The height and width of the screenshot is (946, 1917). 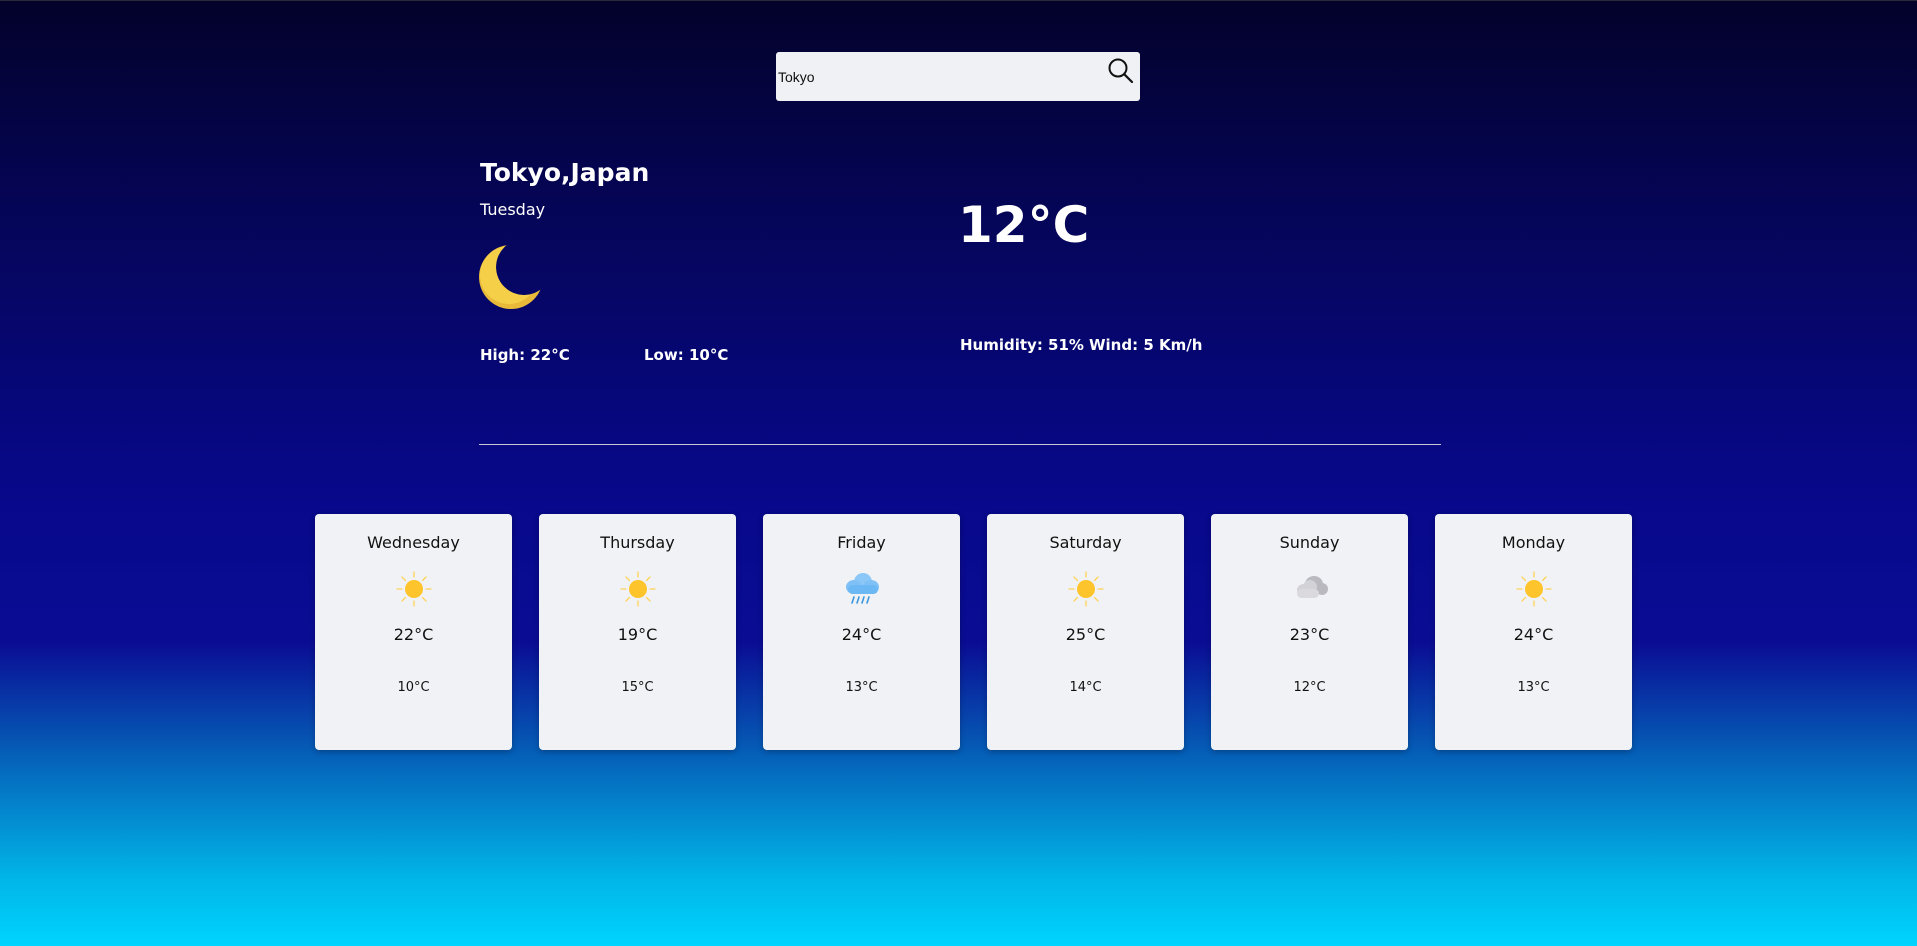 I want to click on divider, so click(x=960, y=444).